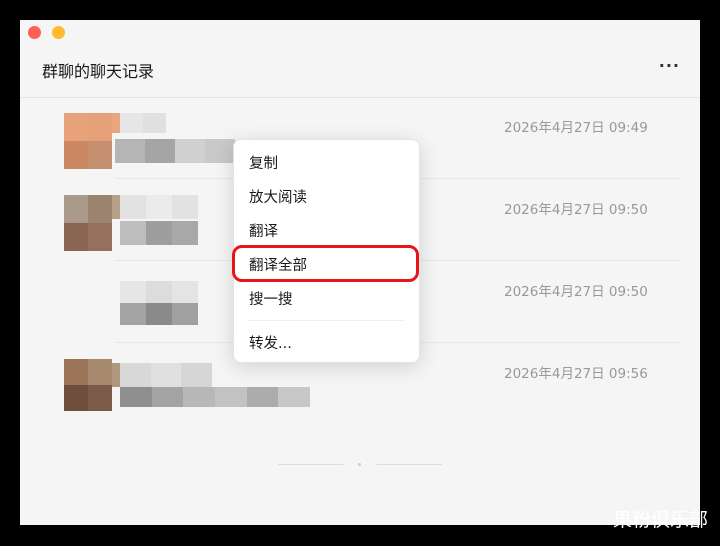 The height and width of the screenshot is (546, 720). Describe the element at coordinates (34, 32) in the screenshot. I see `close-window-button` at that location.